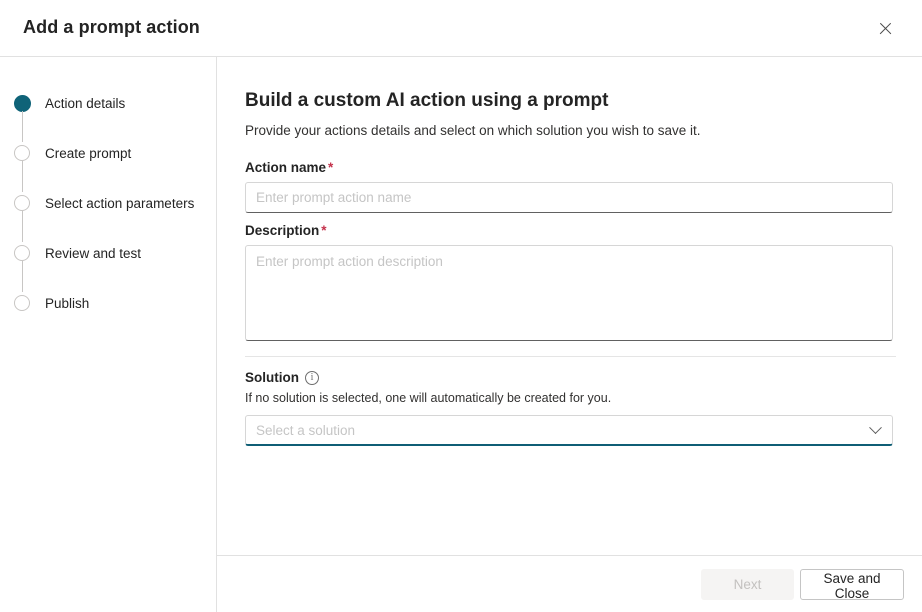 This screenshot has height=612, width=922. What do you see at coordinates (461, 28) in the screenshot?
I see `dialog-header: Add a prompt action` at bounding box center [461, 28].